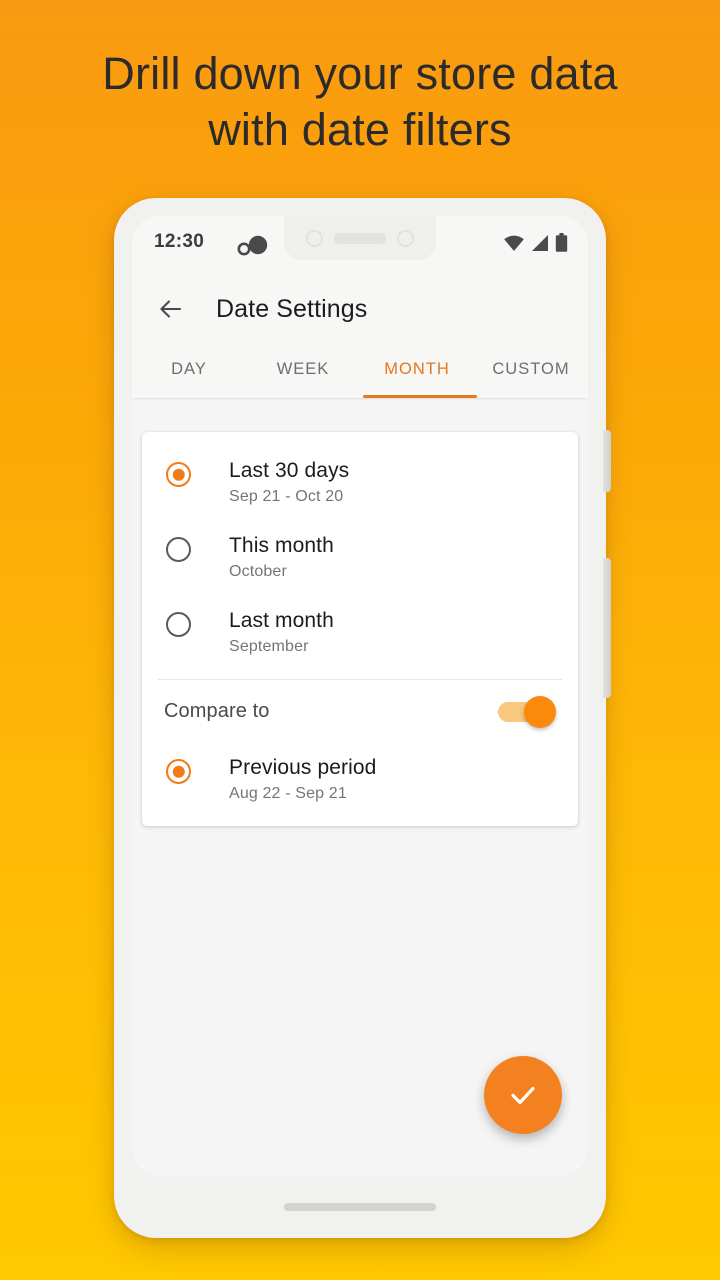  Describe the element at coordinates (303, 767) in the screenshot. I see `option-title: Previous period` at that location.